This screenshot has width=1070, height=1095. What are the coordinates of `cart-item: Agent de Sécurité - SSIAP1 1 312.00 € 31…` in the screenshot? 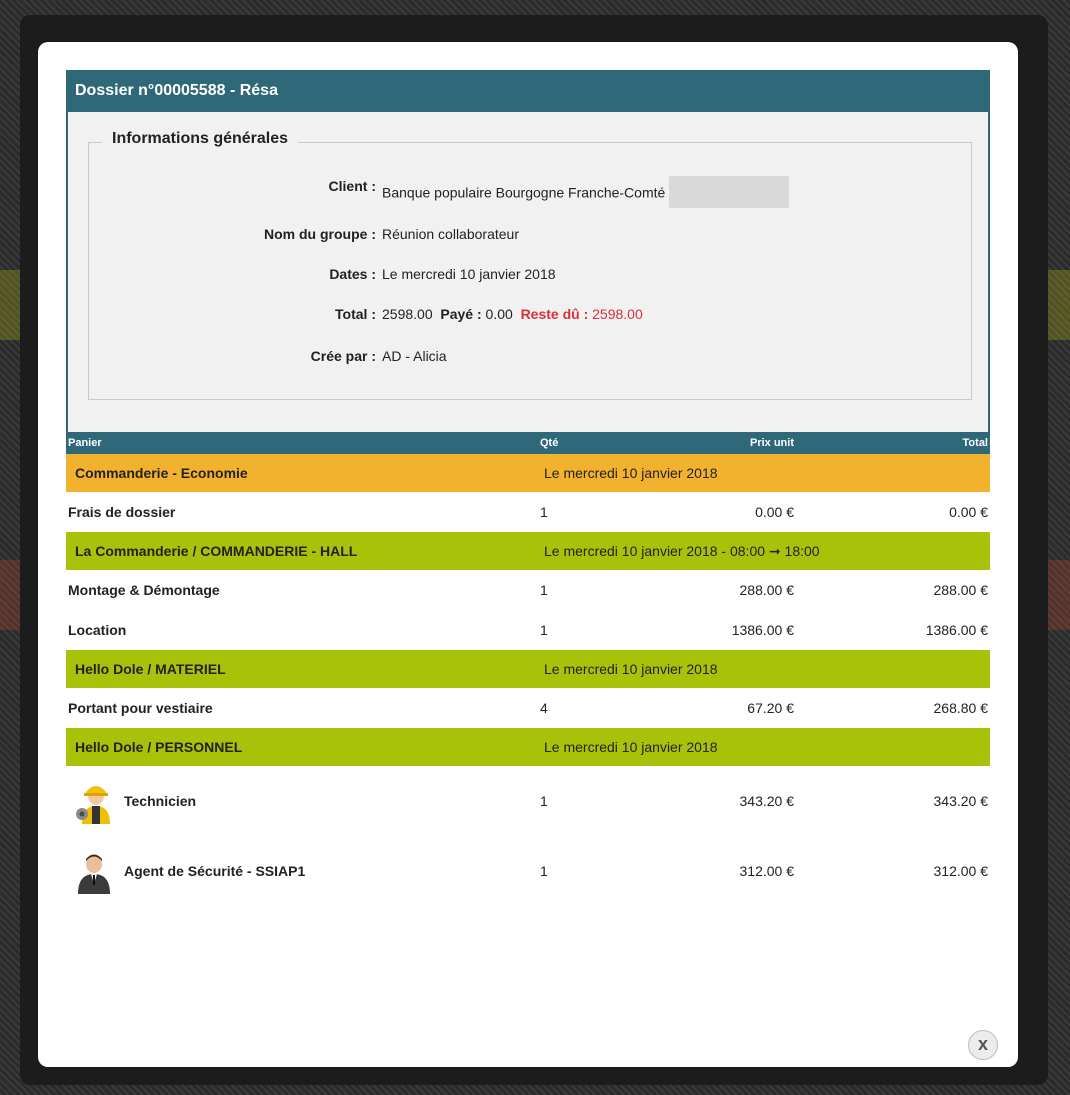 It's located at (528, 871).